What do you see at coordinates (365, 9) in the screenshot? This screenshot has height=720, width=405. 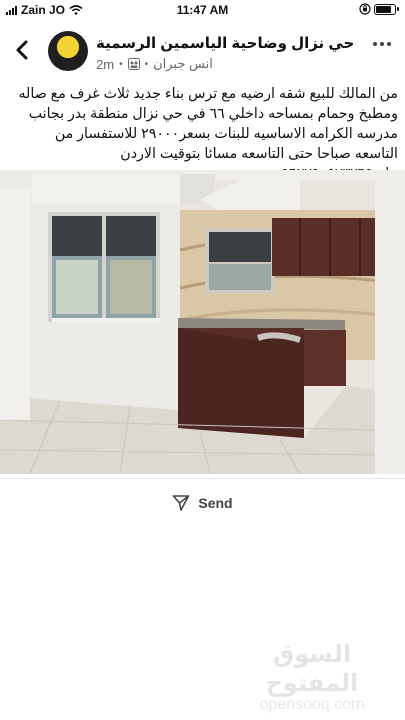 I see `orientation-lock-icon` at bounding box center [365, 9].